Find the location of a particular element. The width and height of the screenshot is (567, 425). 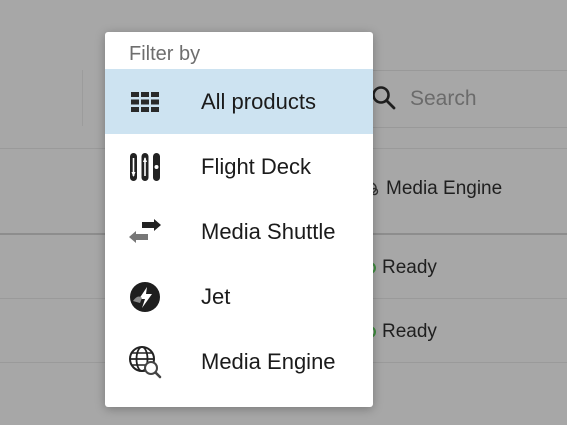

product-name: Media Engine is located at coordinates (444, 188).